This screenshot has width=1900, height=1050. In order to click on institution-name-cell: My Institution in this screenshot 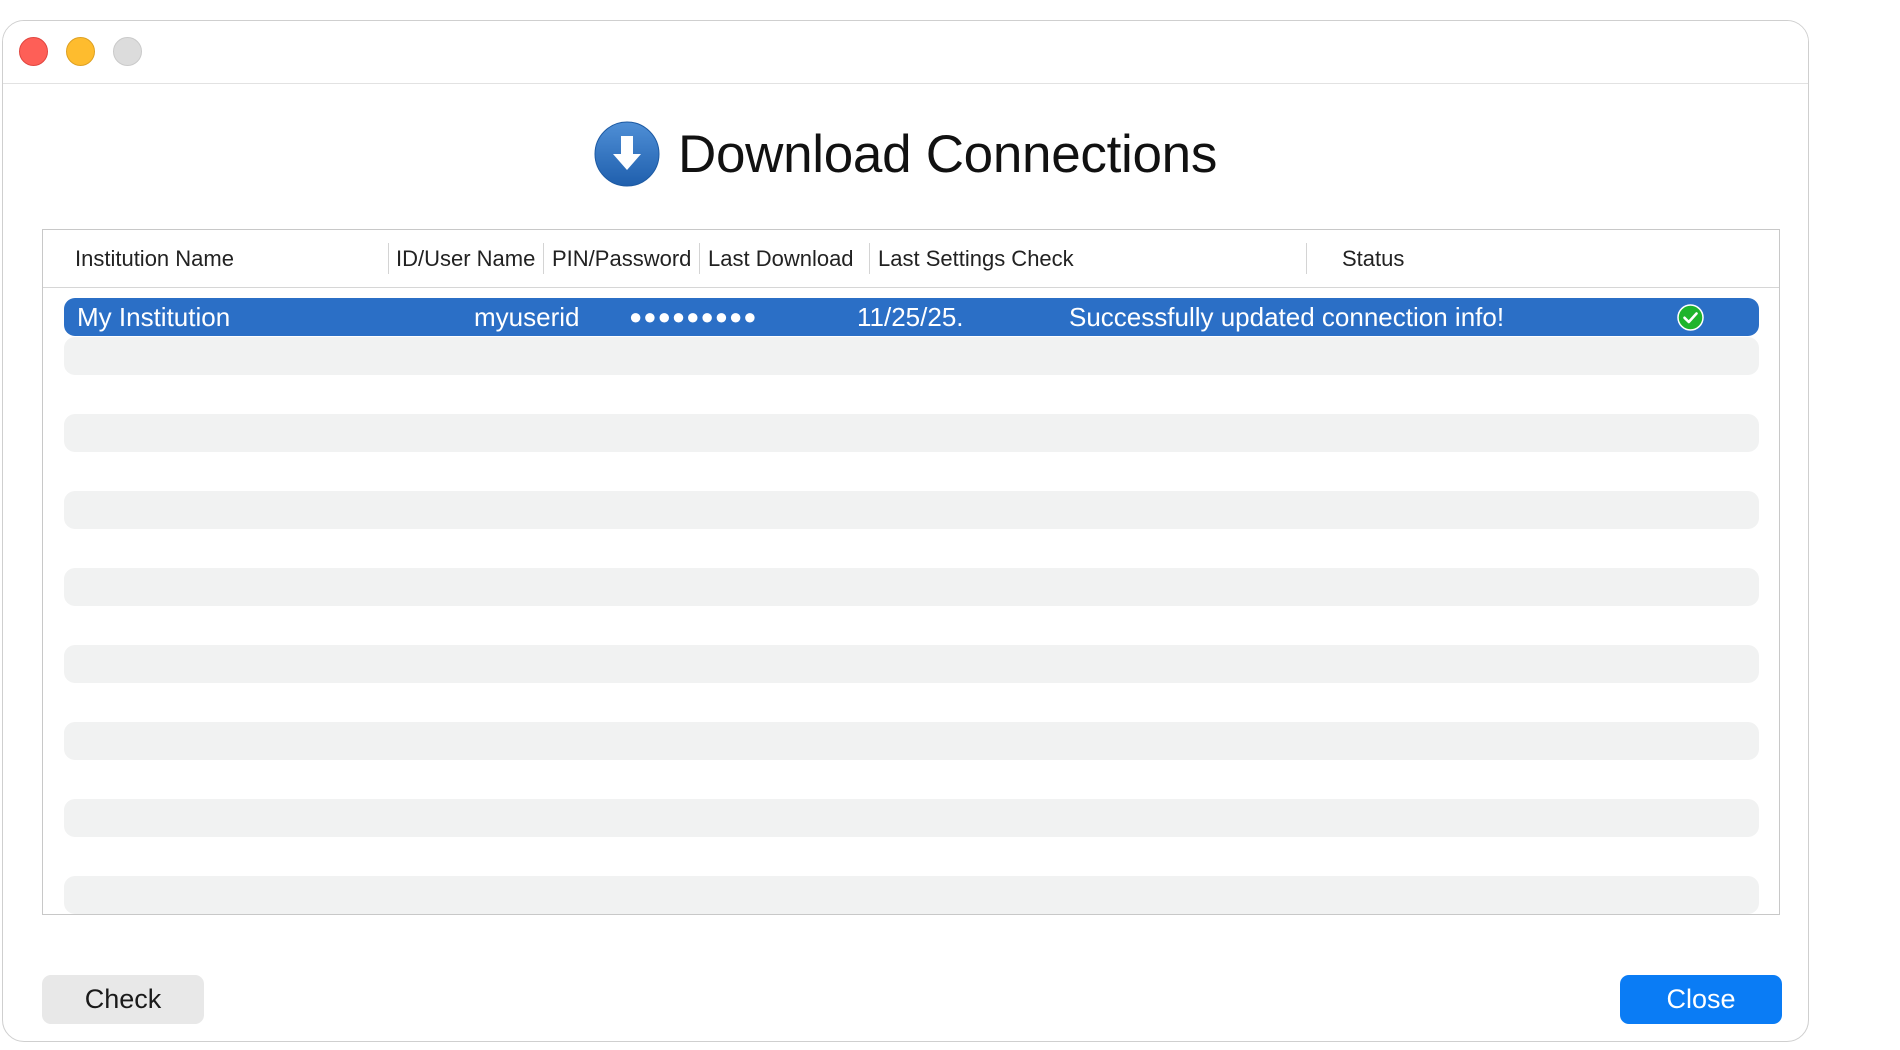, I will do `click(154, 317)`.